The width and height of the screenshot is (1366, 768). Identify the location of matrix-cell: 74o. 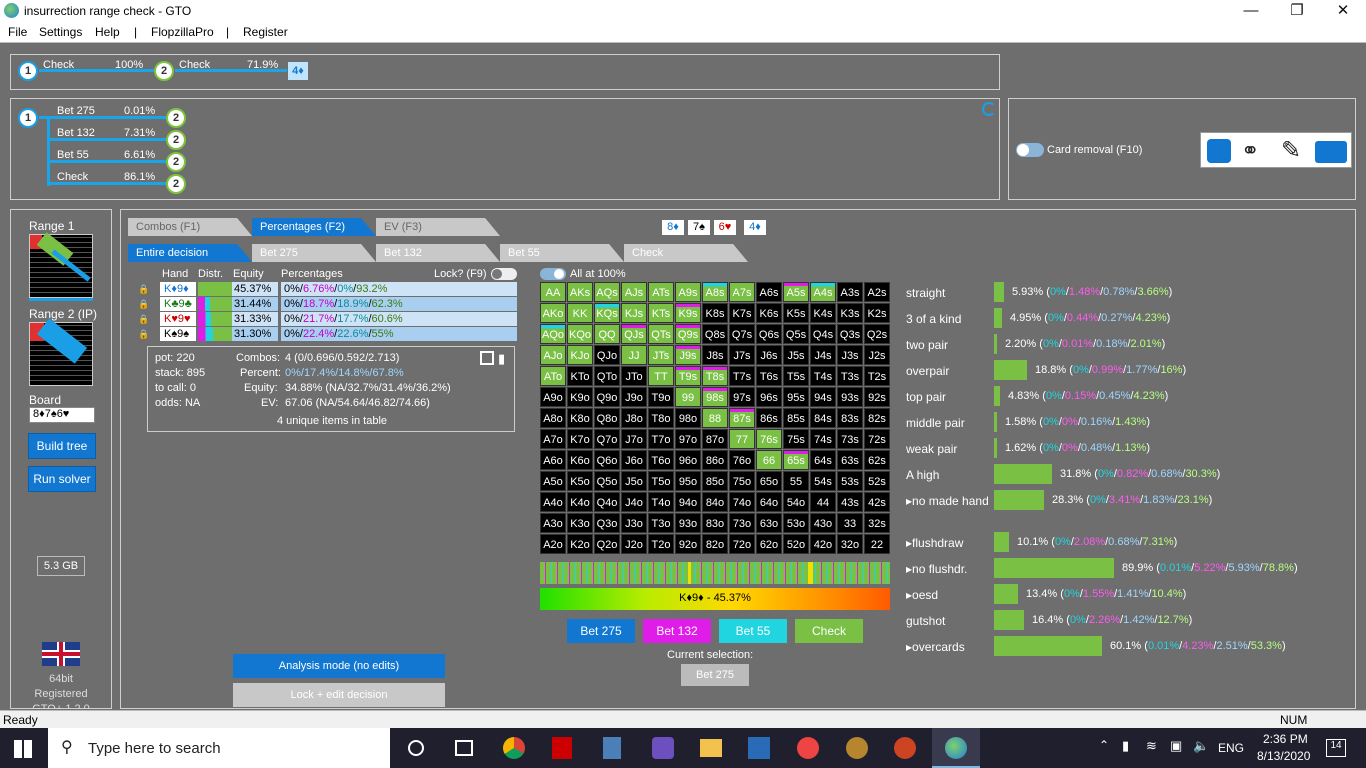
(742, 502).